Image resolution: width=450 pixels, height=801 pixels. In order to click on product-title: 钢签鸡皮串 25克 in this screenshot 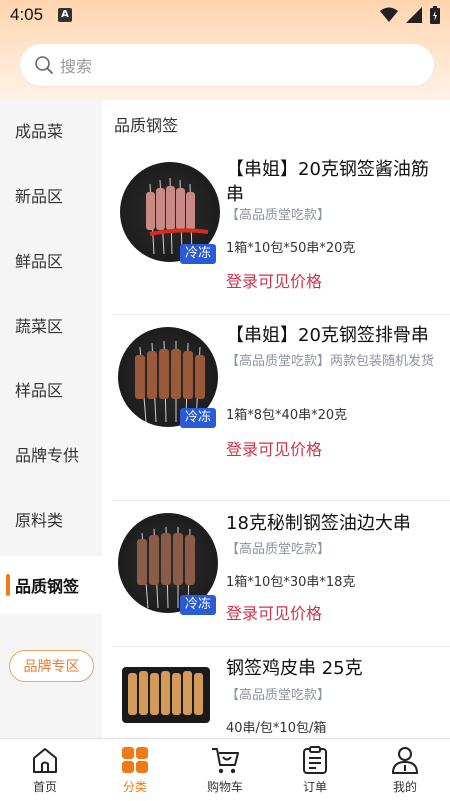, I will do `click(294, 668)`.